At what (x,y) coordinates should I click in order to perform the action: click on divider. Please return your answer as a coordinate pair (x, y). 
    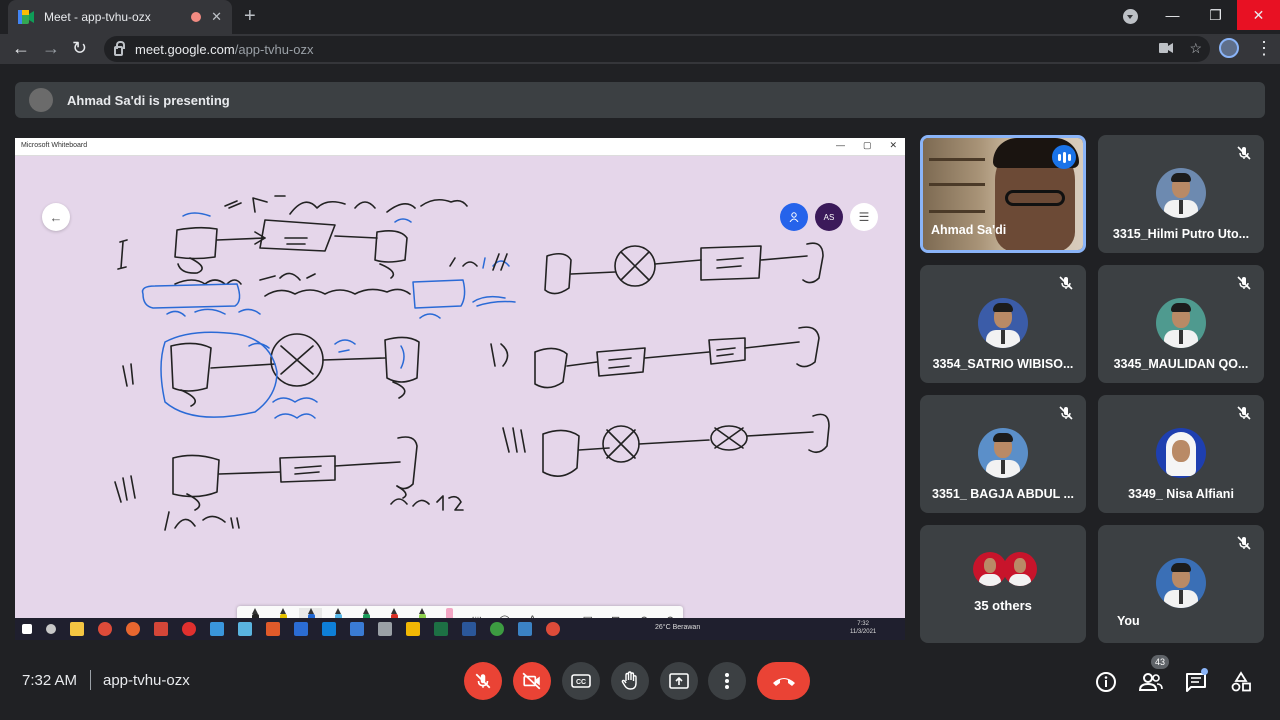
    Looking at the image, I should click on (90, 680).